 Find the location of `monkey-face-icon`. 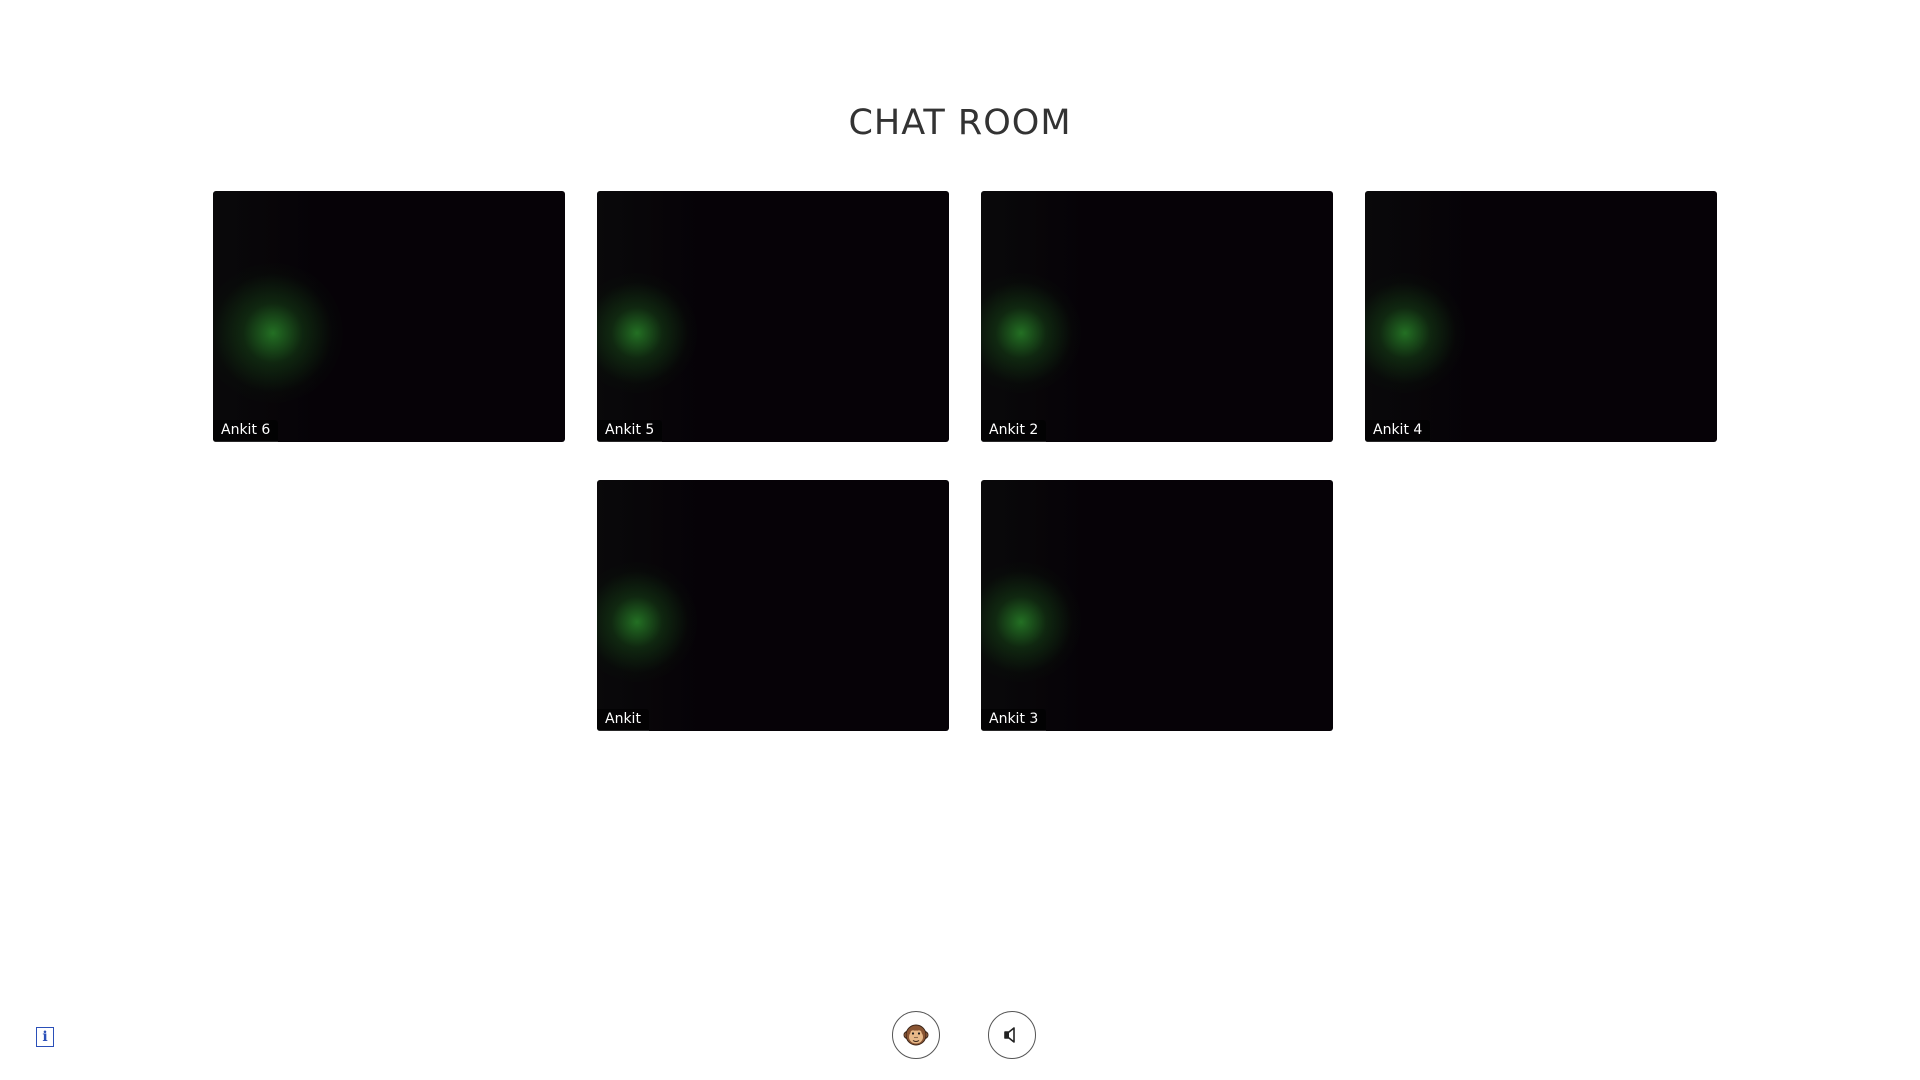

monkey-face-icon is located at coordinates (916, 1035).